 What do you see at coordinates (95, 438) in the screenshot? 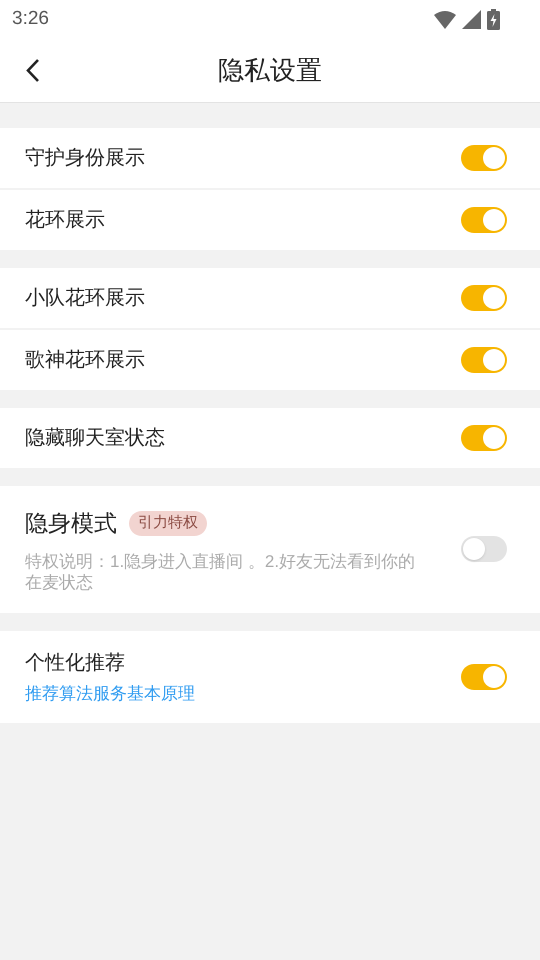
I see `setting-label: 隐藏聊天室状态` at bounding box center [95, 438].